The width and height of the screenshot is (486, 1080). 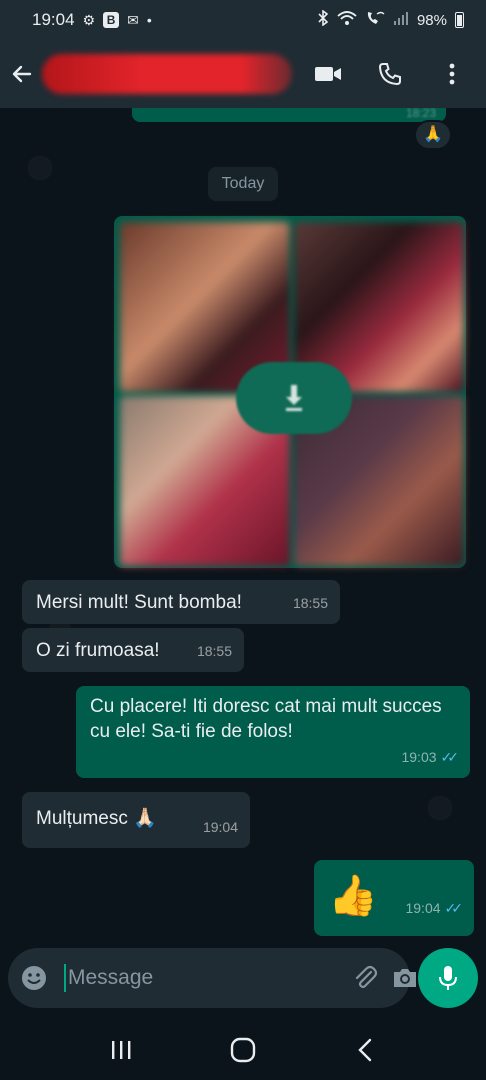 I want to click on mic-button, so click(x=448, y=978).